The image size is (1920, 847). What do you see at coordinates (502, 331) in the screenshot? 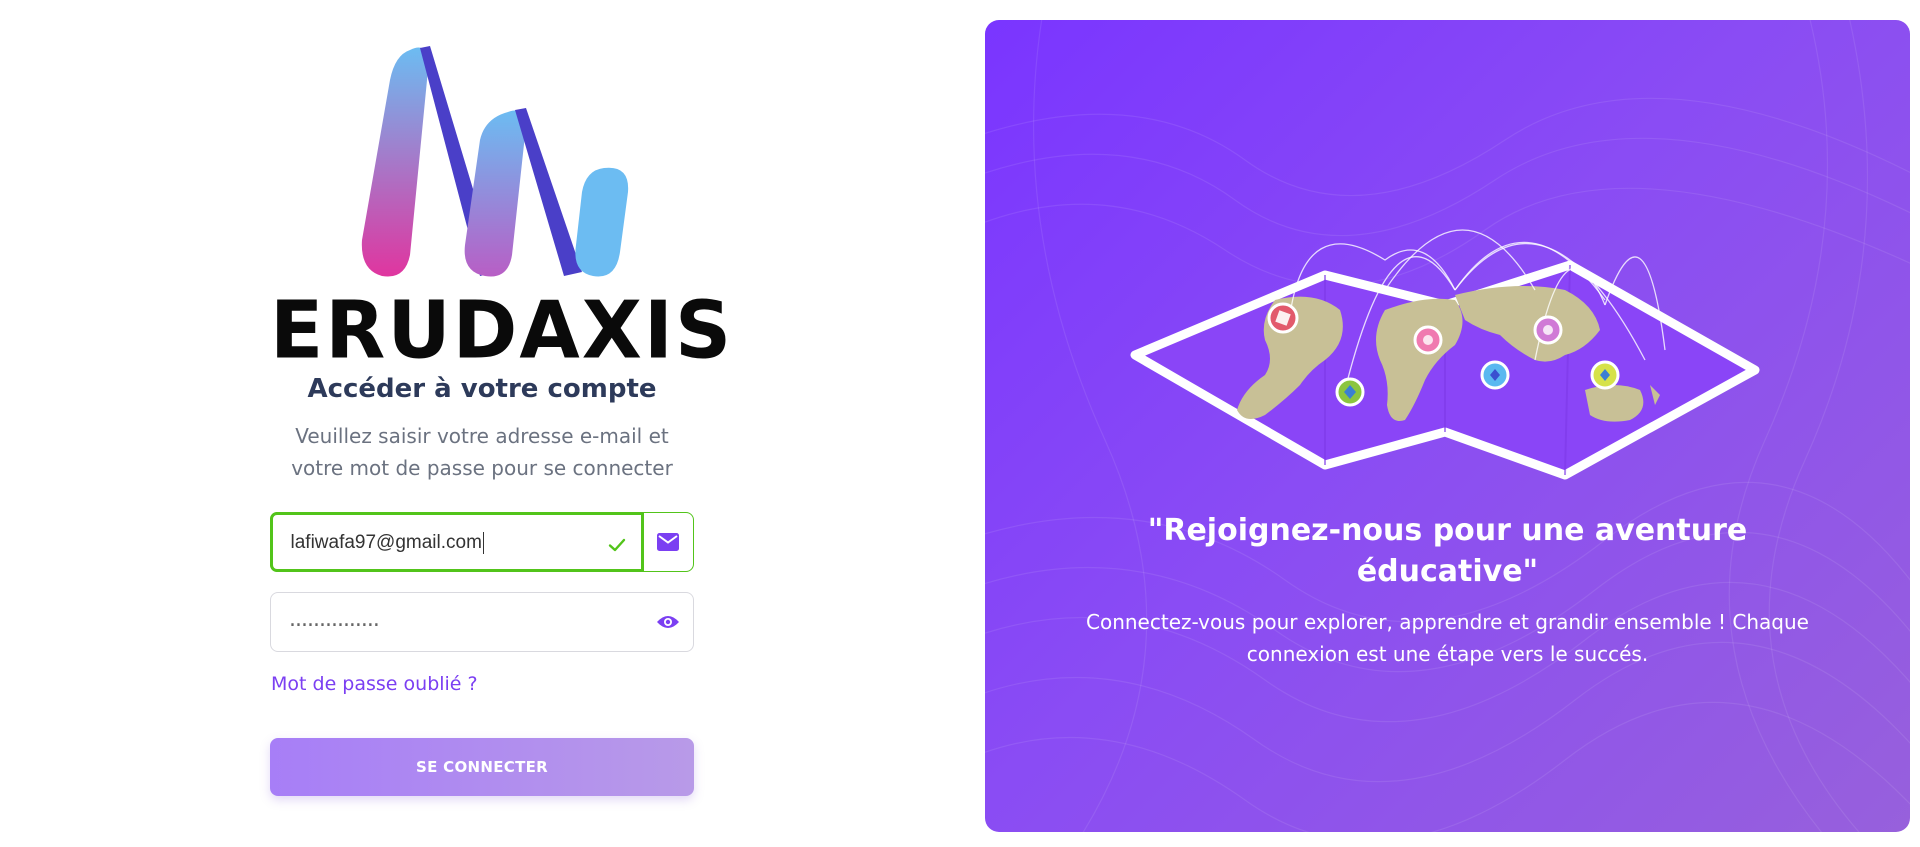
I see `brand-name: ERUDAXIS` at bounding box center [502, 331].